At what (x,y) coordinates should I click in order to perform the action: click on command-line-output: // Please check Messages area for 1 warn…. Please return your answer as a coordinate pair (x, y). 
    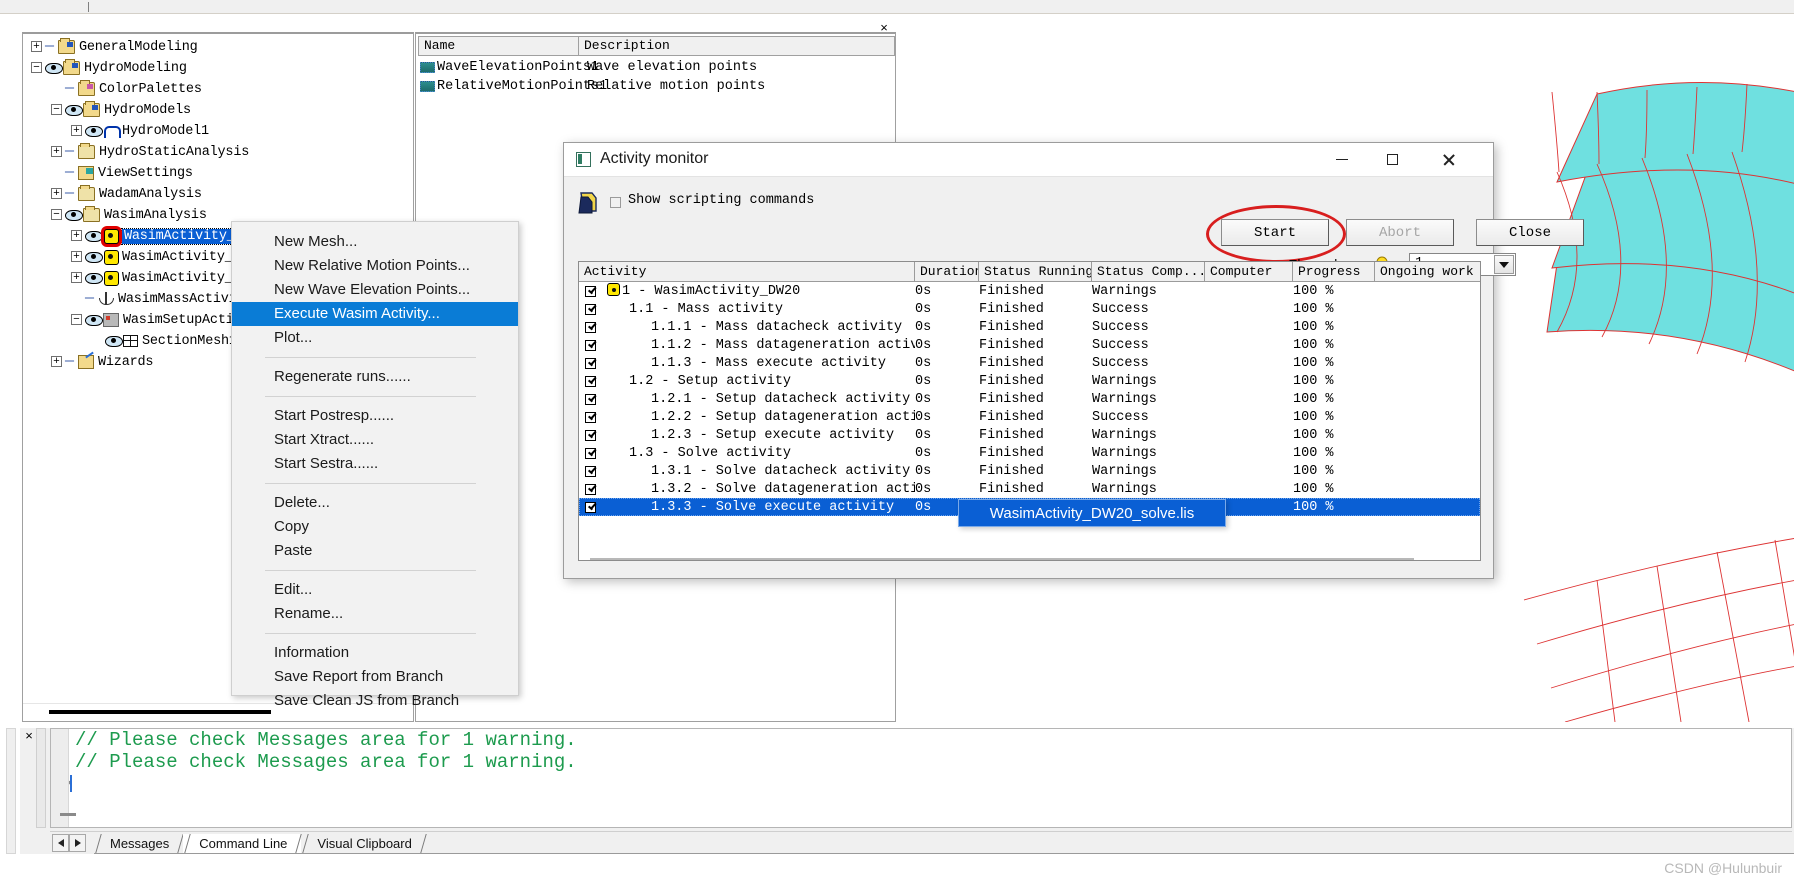
    Looking at the image, I should click on (921, 778).